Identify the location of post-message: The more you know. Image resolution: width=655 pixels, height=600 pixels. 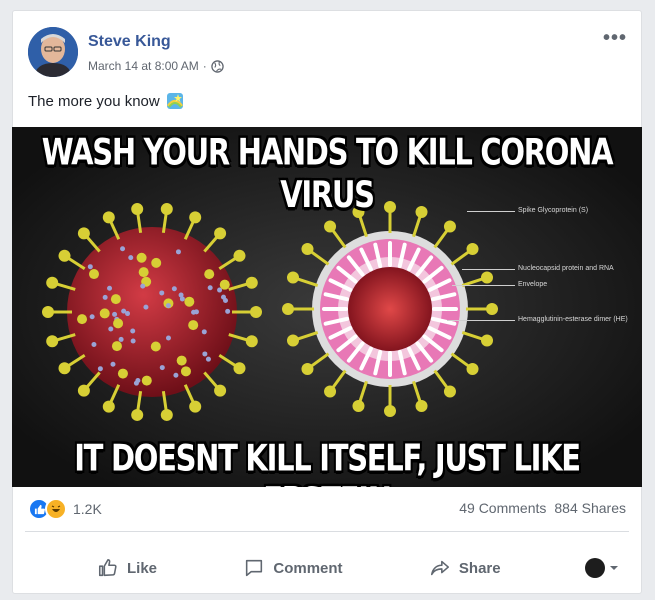
(106, 101).